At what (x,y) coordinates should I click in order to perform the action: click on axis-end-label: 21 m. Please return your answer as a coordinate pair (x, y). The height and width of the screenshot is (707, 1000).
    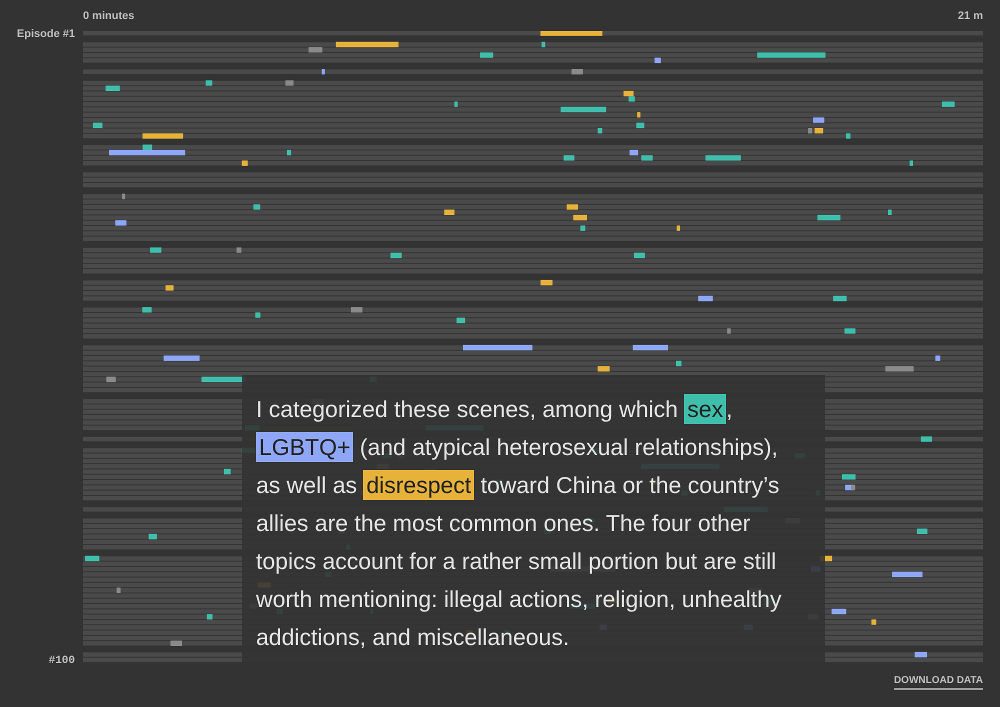
    Looking at the image, I should click on (970, 16).